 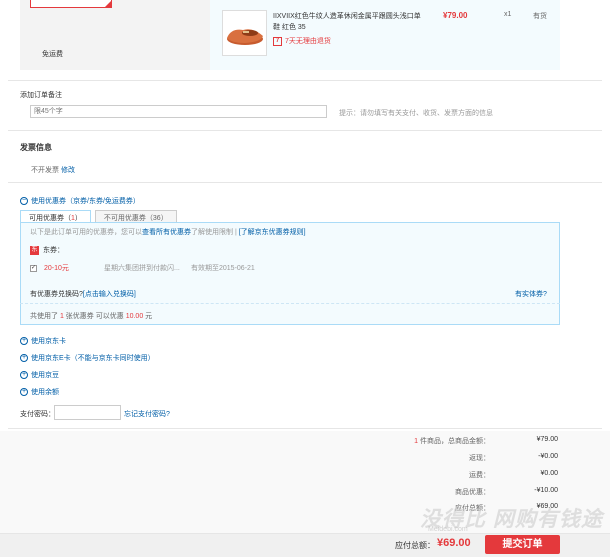 I want to click on product-stock-status: 有货, so click(x=540, y=16).